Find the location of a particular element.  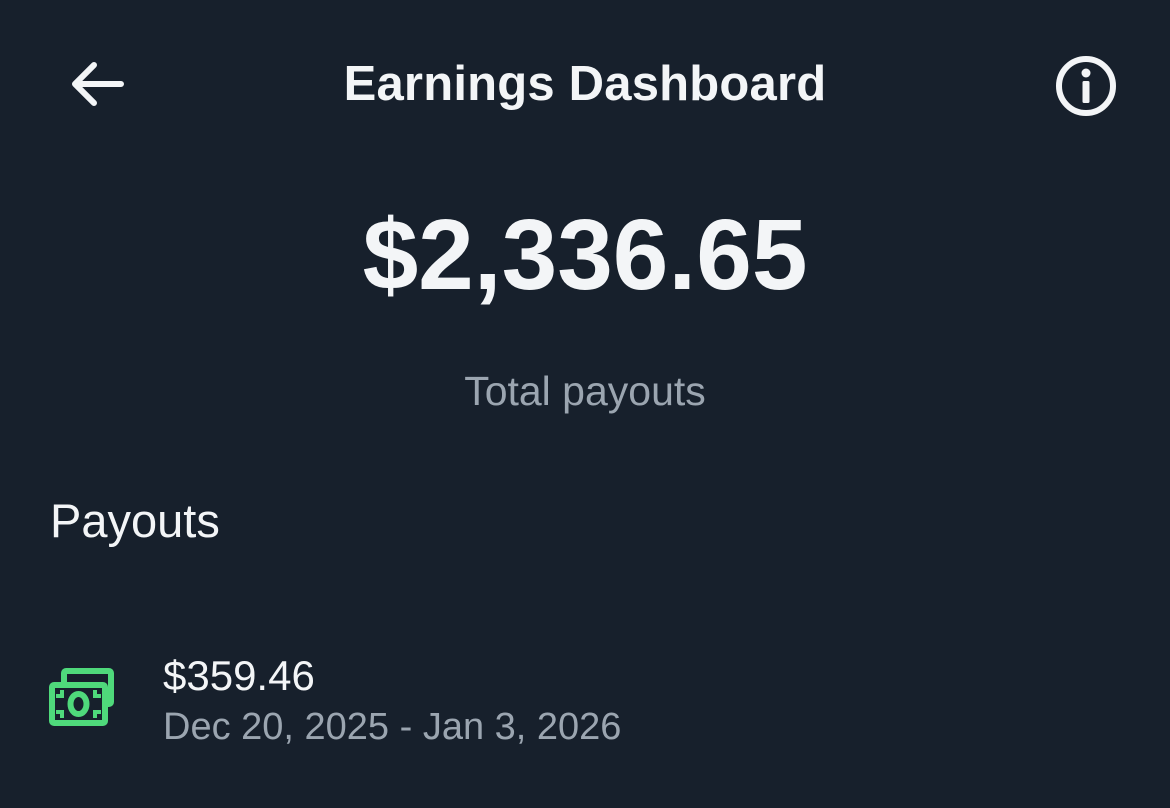

payout-date-range: Dec 20, 2025 - Jan 3, 2026 is located at coordinates (392, 727).